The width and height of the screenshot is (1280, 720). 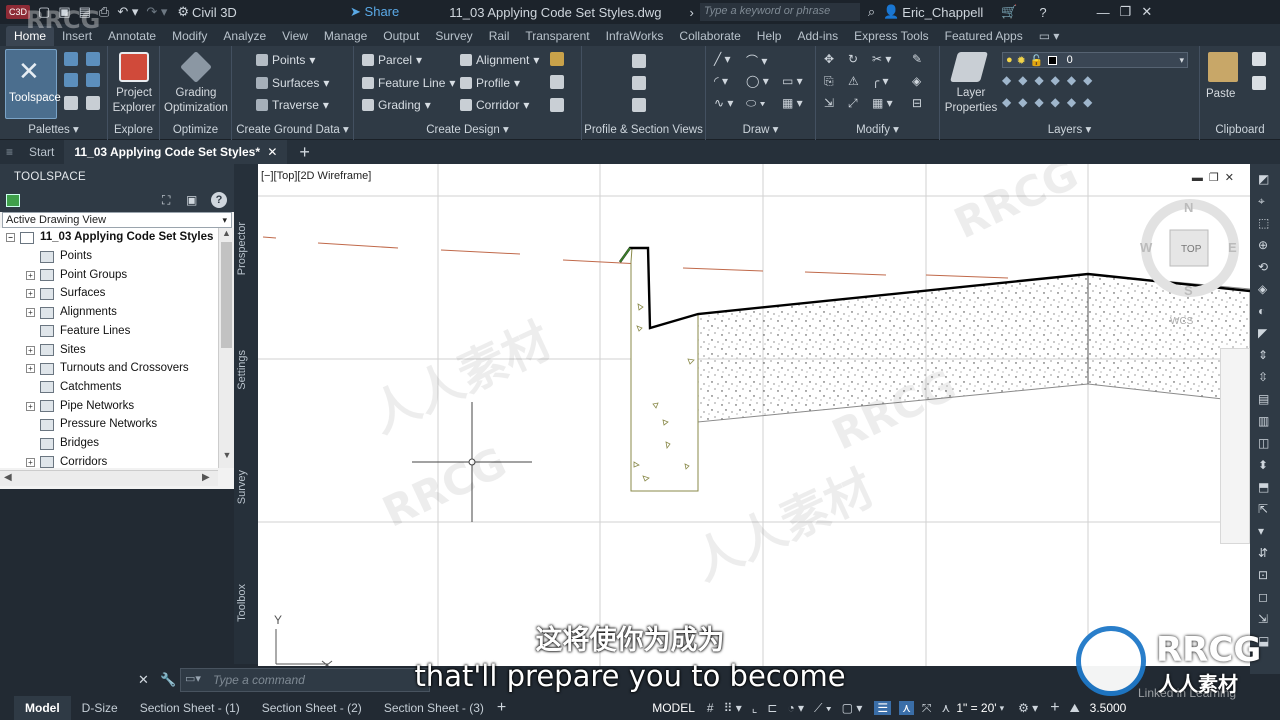 What do you see at coordinates (109, 478) in the screenshot?
I see `tree-hscrollbar: ◀ ▶` at bounding box center [109, 478].